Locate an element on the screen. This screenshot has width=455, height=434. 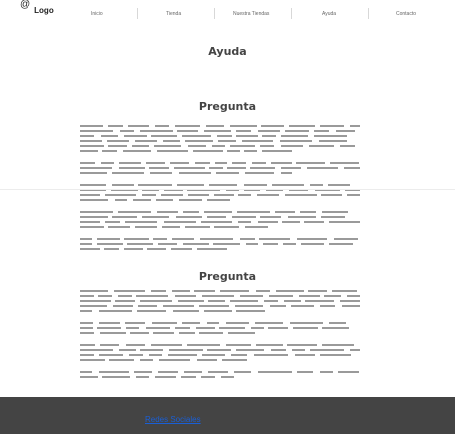
nav-tienda: Tienda is located at coordinates (173, 14).